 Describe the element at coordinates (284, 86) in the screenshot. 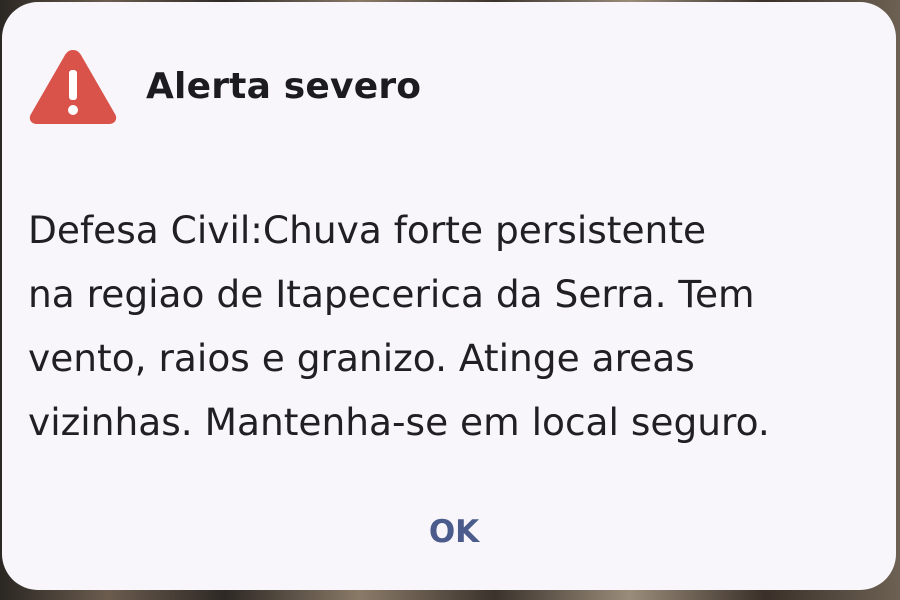

I see `dialog-title: Alerta severo` at that location.